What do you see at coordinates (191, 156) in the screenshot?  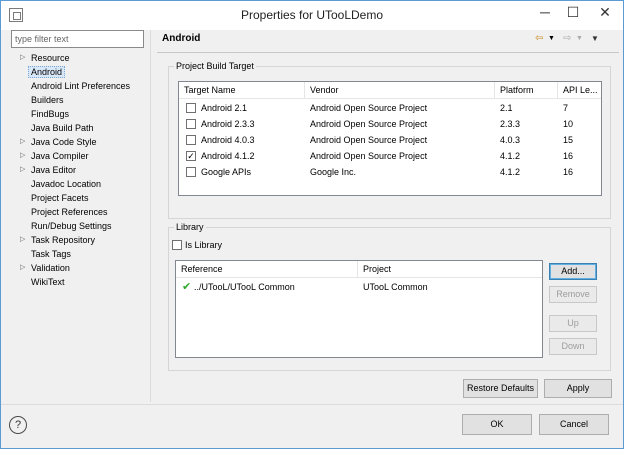 I see `target-checkbox-checked: ✓` at bounding box center [191, 156].